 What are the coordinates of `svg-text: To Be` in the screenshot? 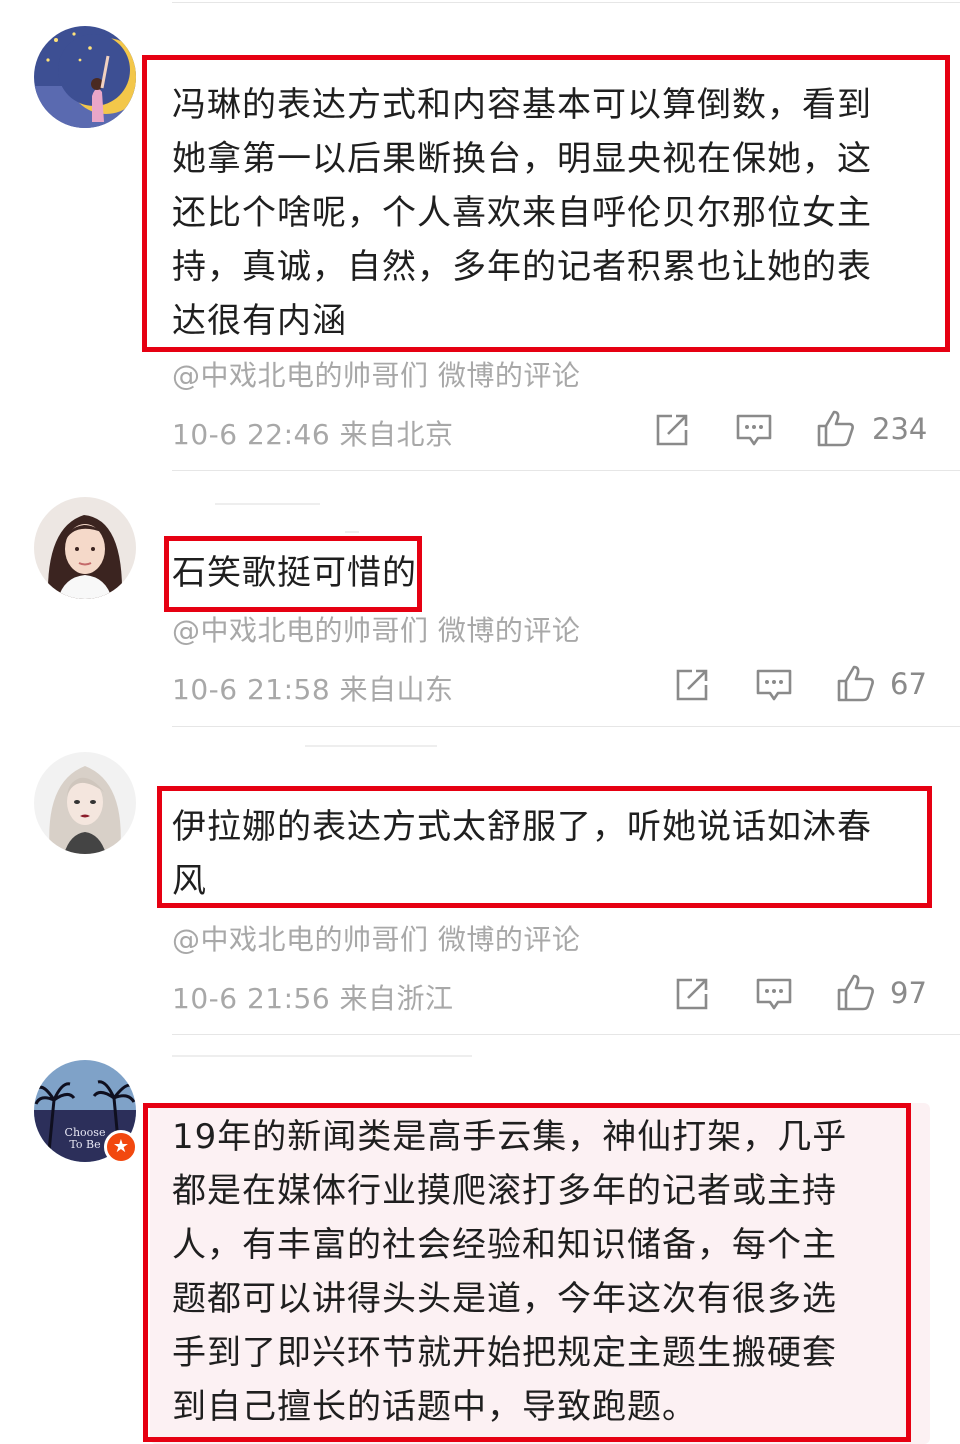 It's located at (84, 1144).